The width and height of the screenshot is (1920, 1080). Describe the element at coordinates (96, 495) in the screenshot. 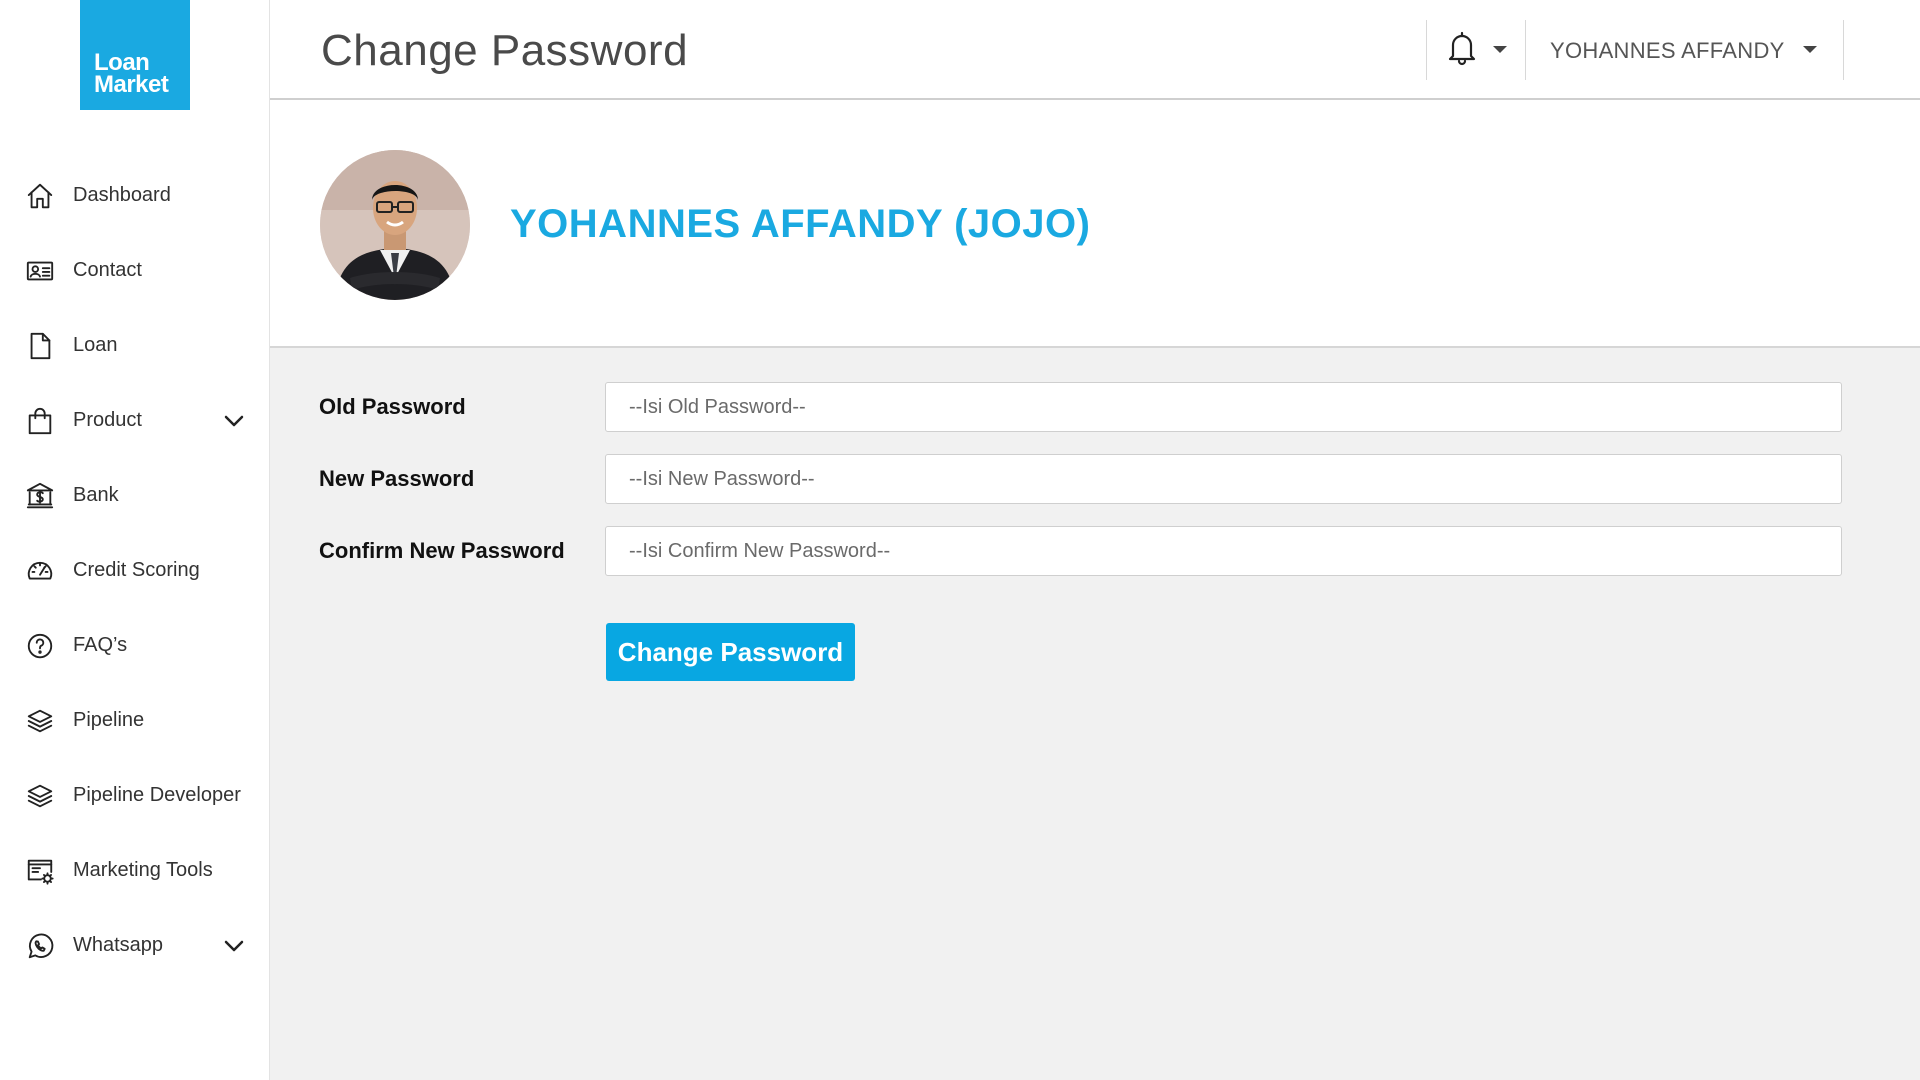

I see `sidebar-item-label: Bank` at that location.